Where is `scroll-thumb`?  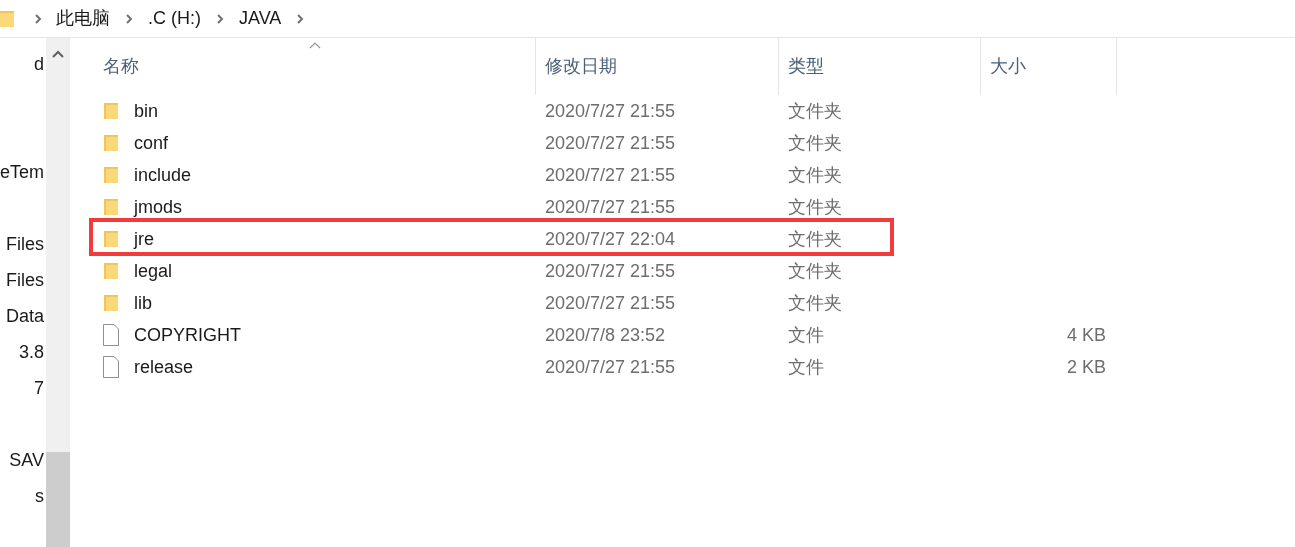
scroll-thumb is located at coordinates (58, 499).